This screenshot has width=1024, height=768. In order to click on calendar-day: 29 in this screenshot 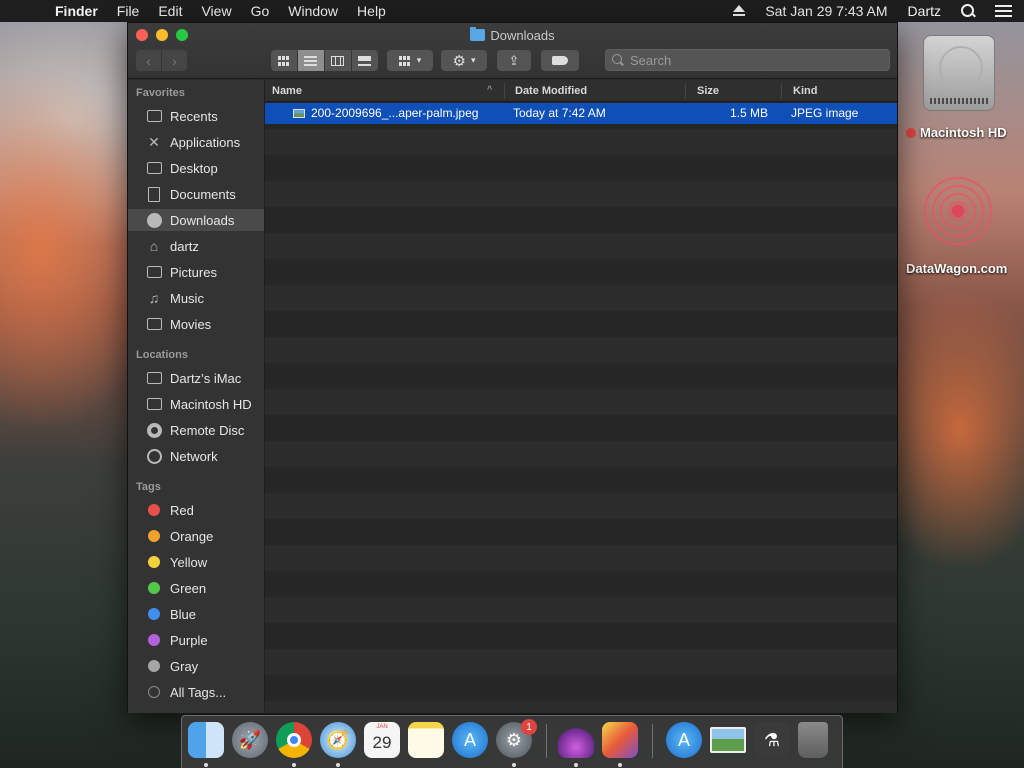, I will do `click(382, 742)`.